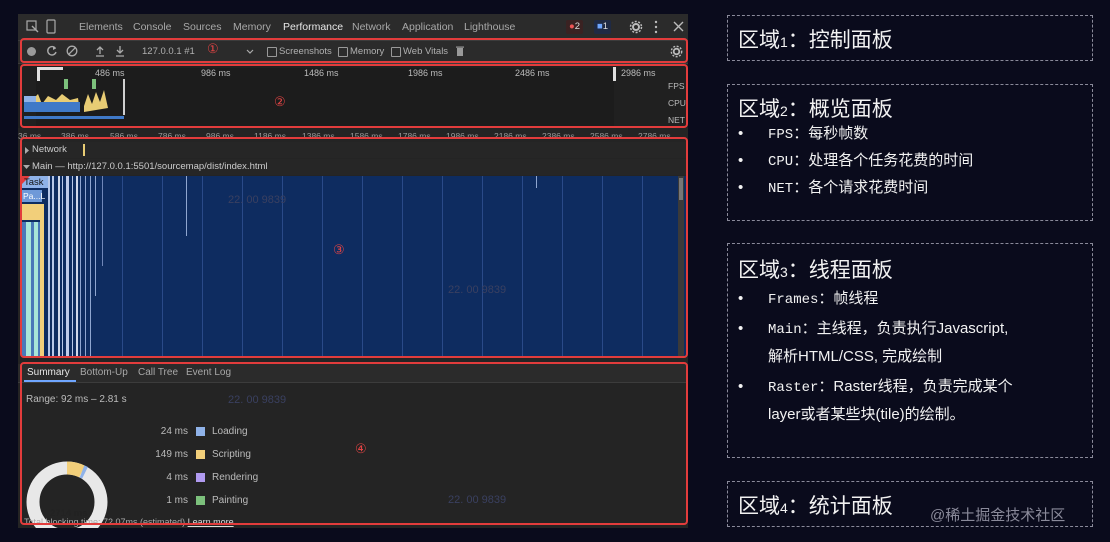 The width and height of the screenshot is (1110, 542). I want to click on panel-1-title: 区域1：控制面板, so click(815, 40).